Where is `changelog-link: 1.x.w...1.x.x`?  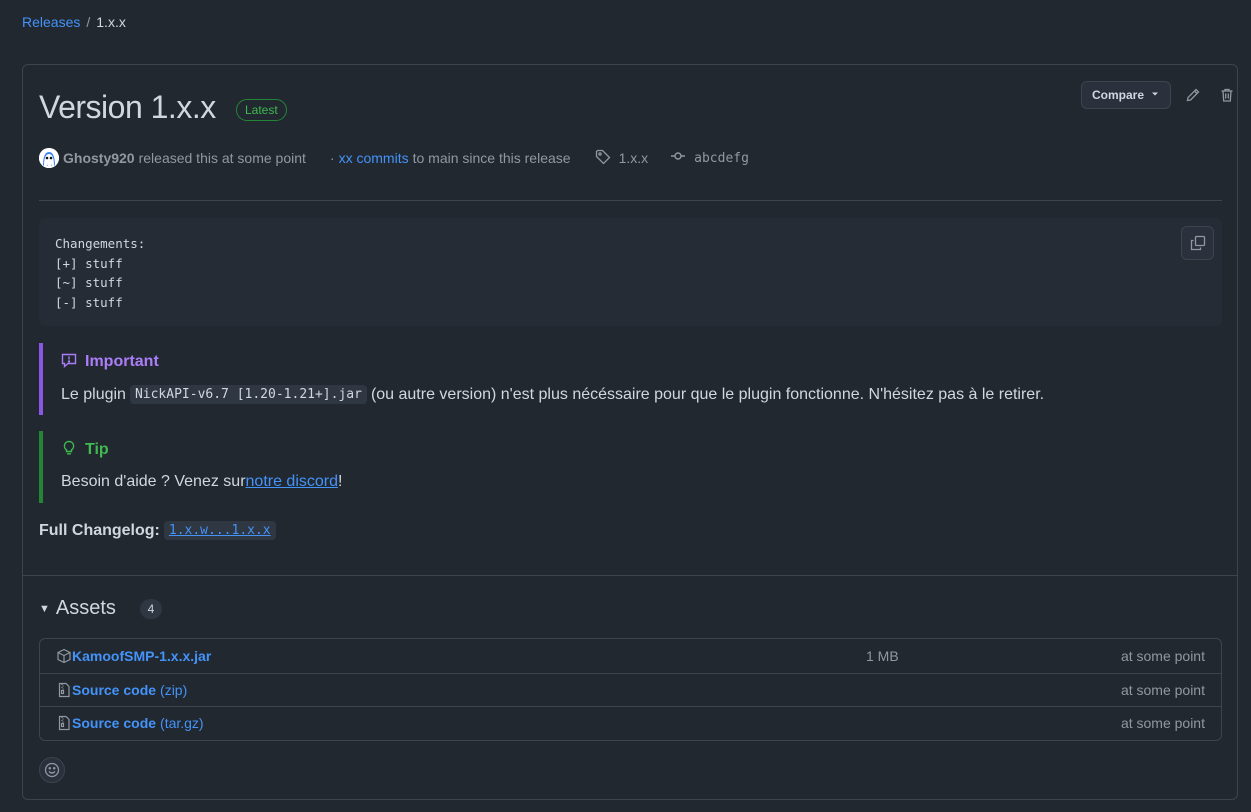 changelog-link: 1.x.w...1.x.x is located at coordinates (219, 530).